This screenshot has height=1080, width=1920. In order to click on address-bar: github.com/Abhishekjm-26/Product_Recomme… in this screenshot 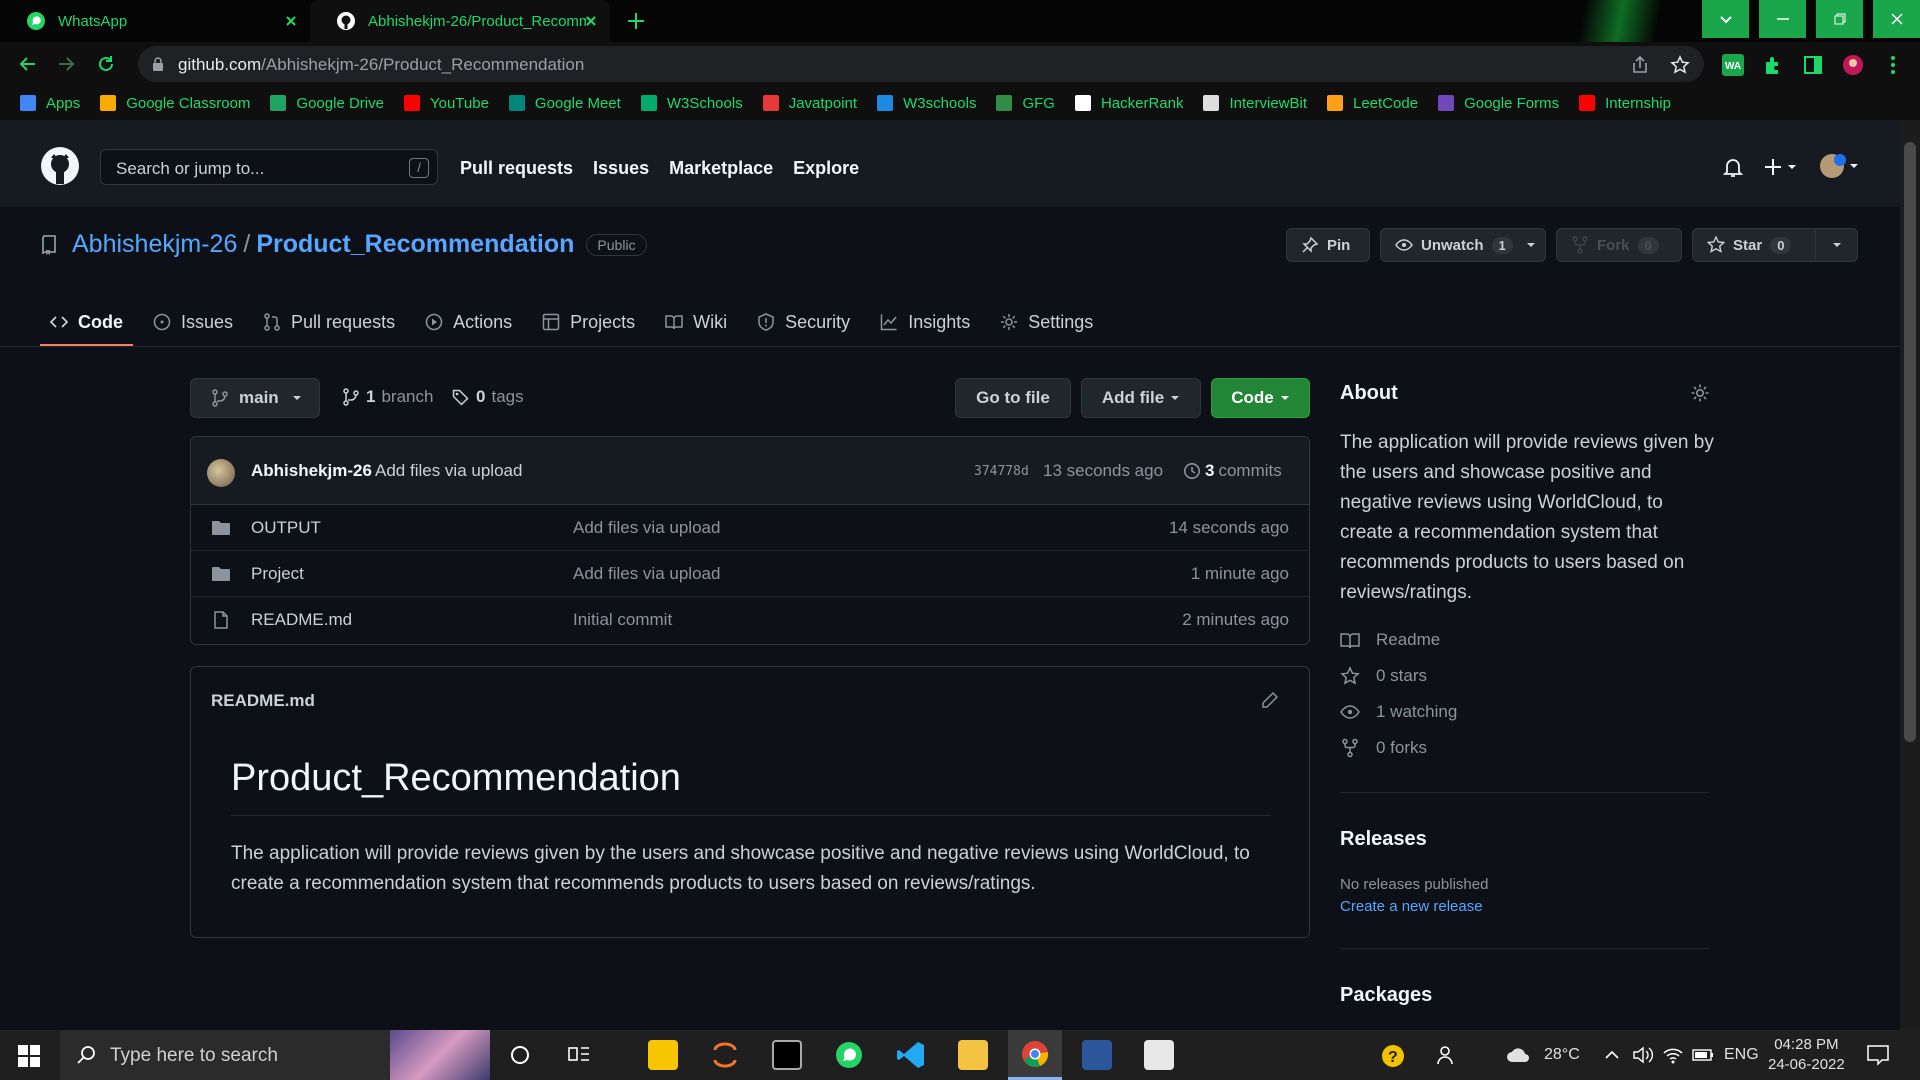, I will do `click(921, 64)`.